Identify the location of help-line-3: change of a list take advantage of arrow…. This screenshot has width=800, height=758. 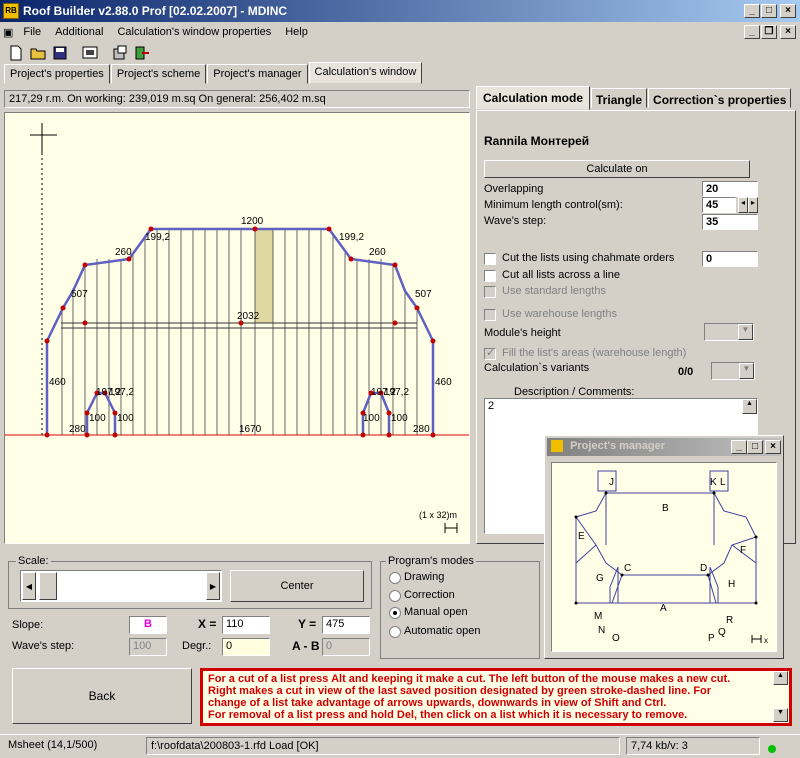
(437, 703).